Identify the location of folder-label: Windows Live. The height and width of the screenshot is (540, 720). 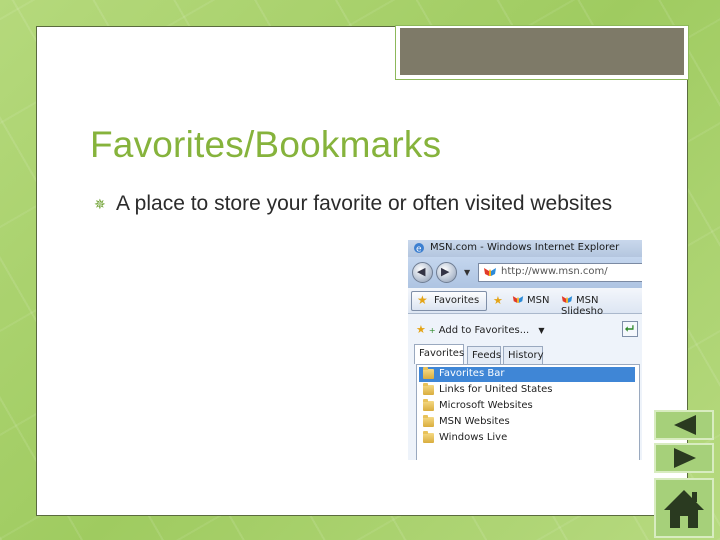
(473, 437).